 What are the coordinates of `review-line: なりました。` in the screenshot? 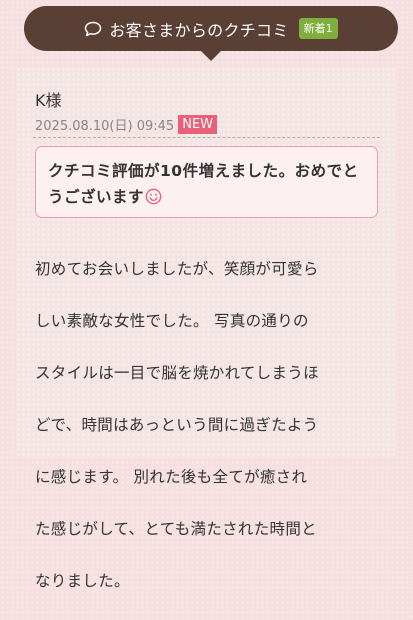 It's located at (82, 581).